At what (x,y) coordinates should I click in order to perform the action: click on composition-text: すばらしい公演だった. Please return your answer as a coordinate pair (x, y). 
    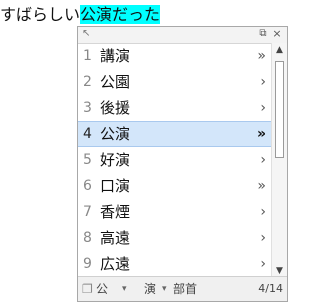
    Looking at the image, I should click on (80, 15).